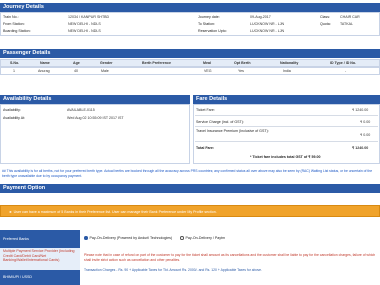  What do you see at coordinates (84, 31) in the screenshot?
I see `boarding-station-value: NEW DELHI - NDLS` at bounding box center [84, 31].